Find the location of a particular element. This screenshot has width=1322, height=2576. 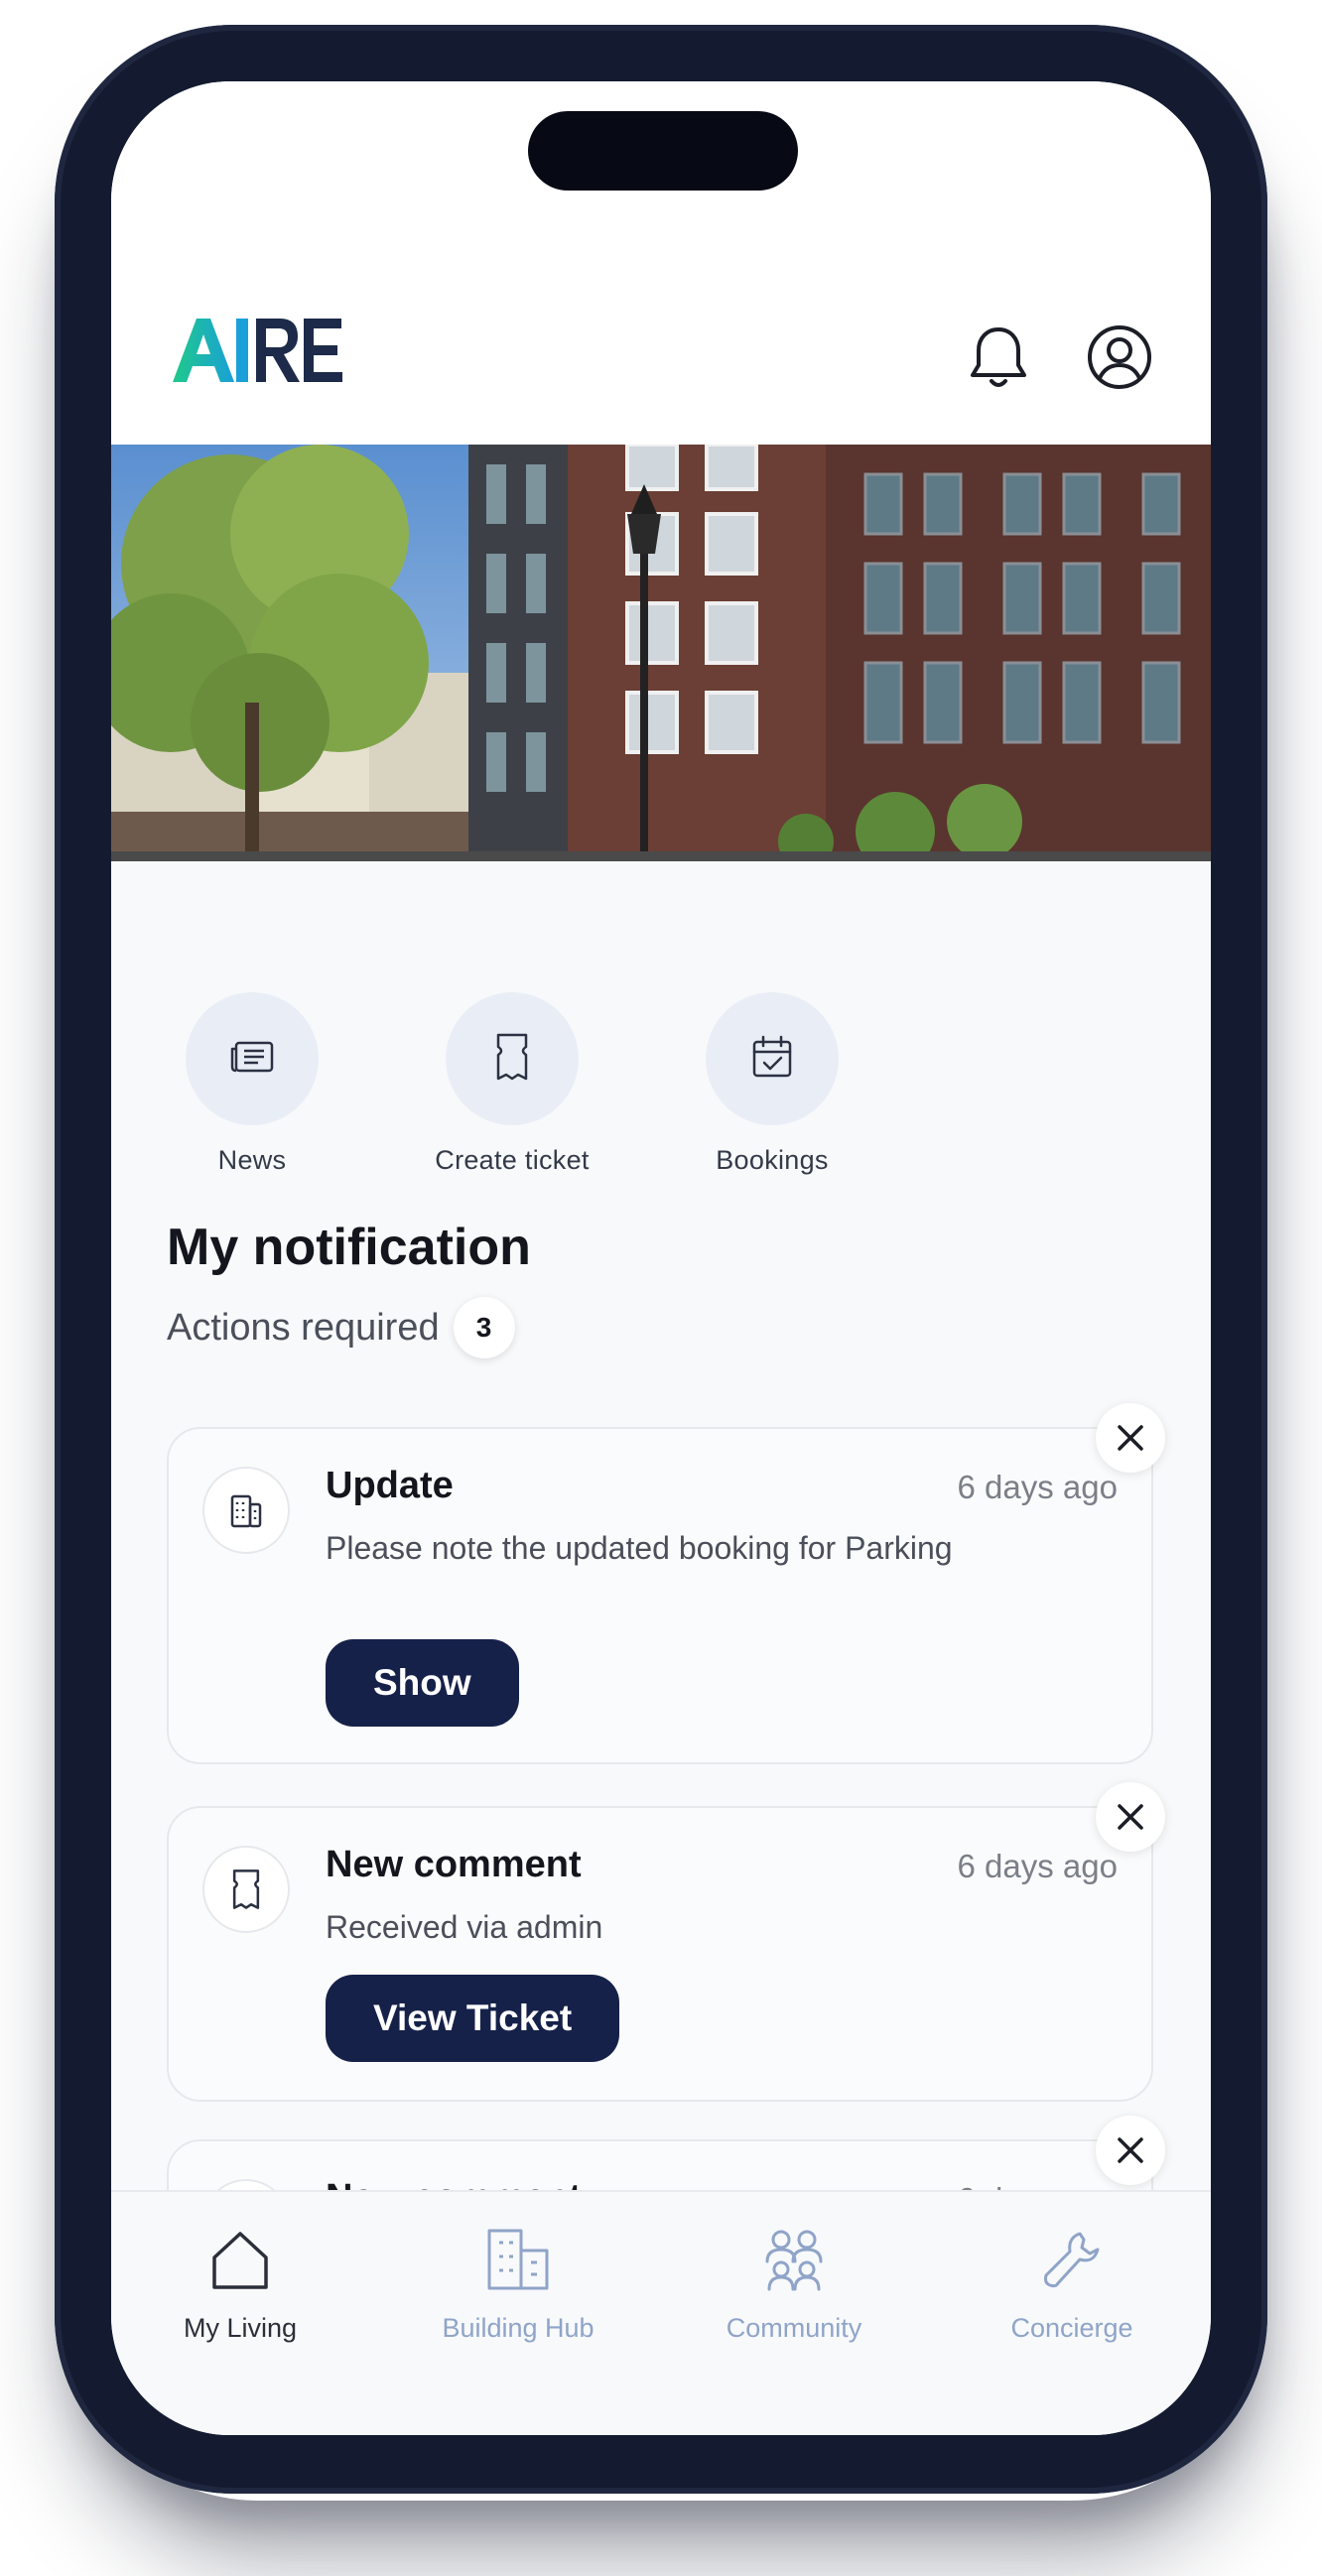

nav-label: Building Hub is located at coordinates (518, 2328).